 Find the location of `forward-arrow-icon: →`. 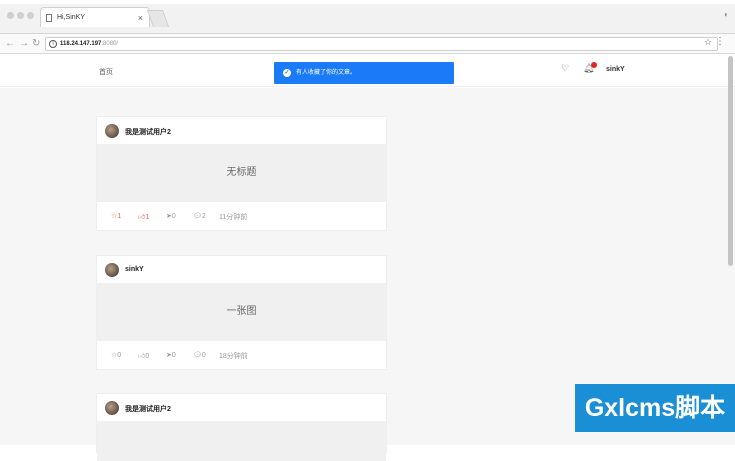

forward-arrow-icon: → is located at coordinates (24, 43).